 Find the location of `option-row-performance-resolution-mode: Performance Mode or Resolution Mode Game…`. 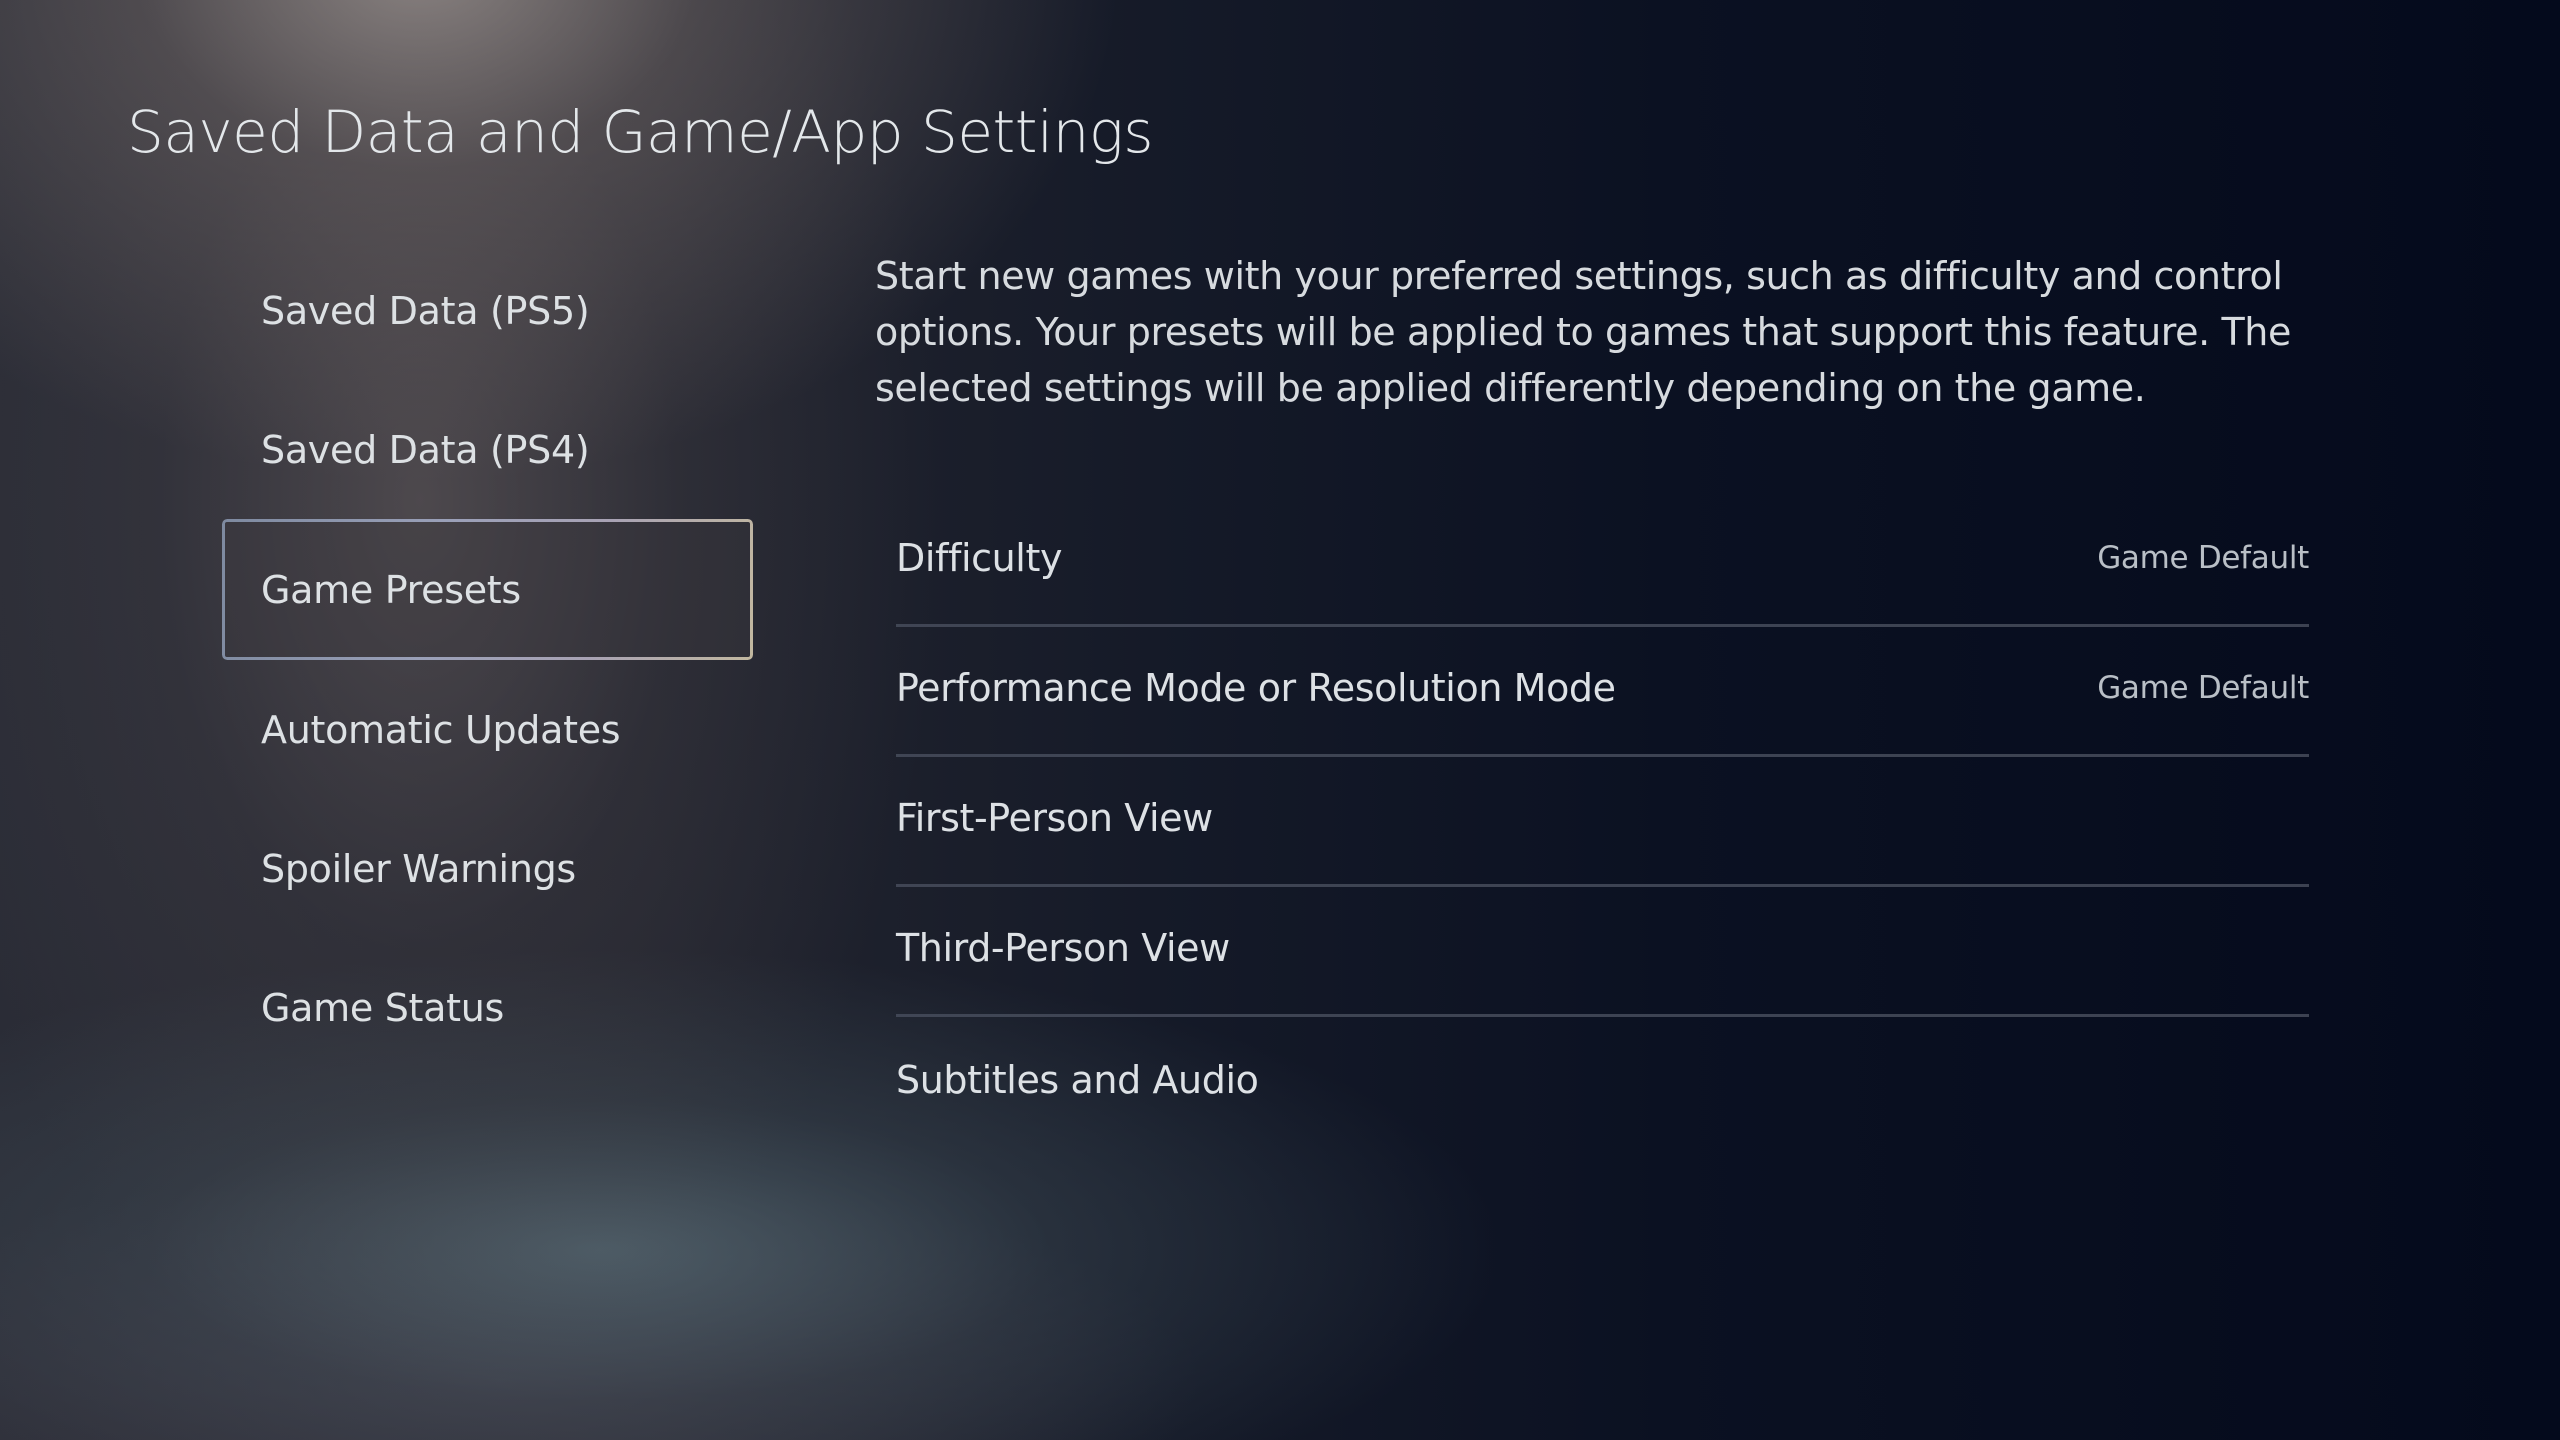

option-row-performance-resolution-mode: Performance Mode or Resolution Mode Game… is located at coordinates (1602, 692).